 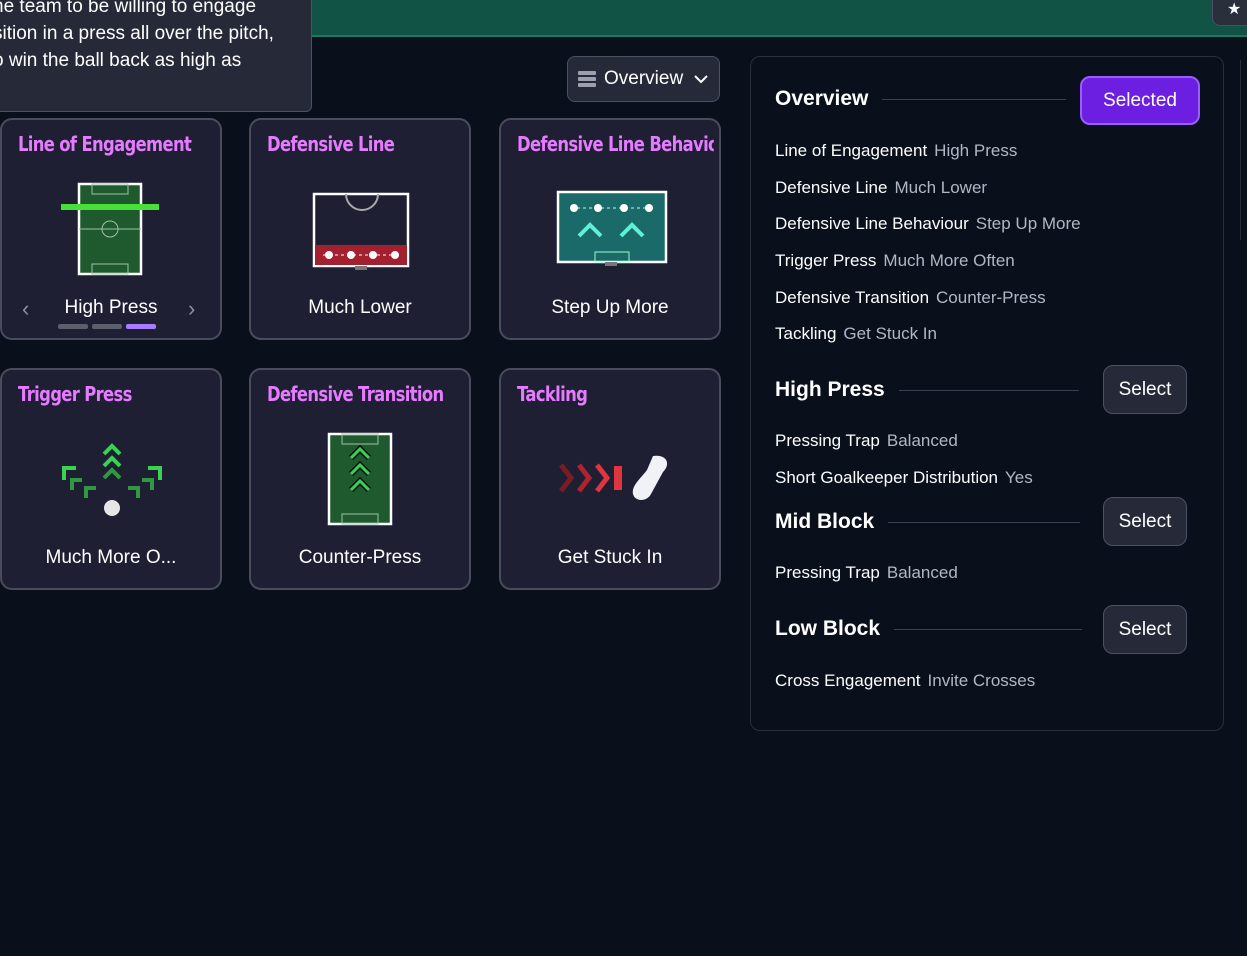 What do you see at coordinates (552, 394) in the screenshot?
I see `card-title: Tackling` at bounding box center [552, 394].